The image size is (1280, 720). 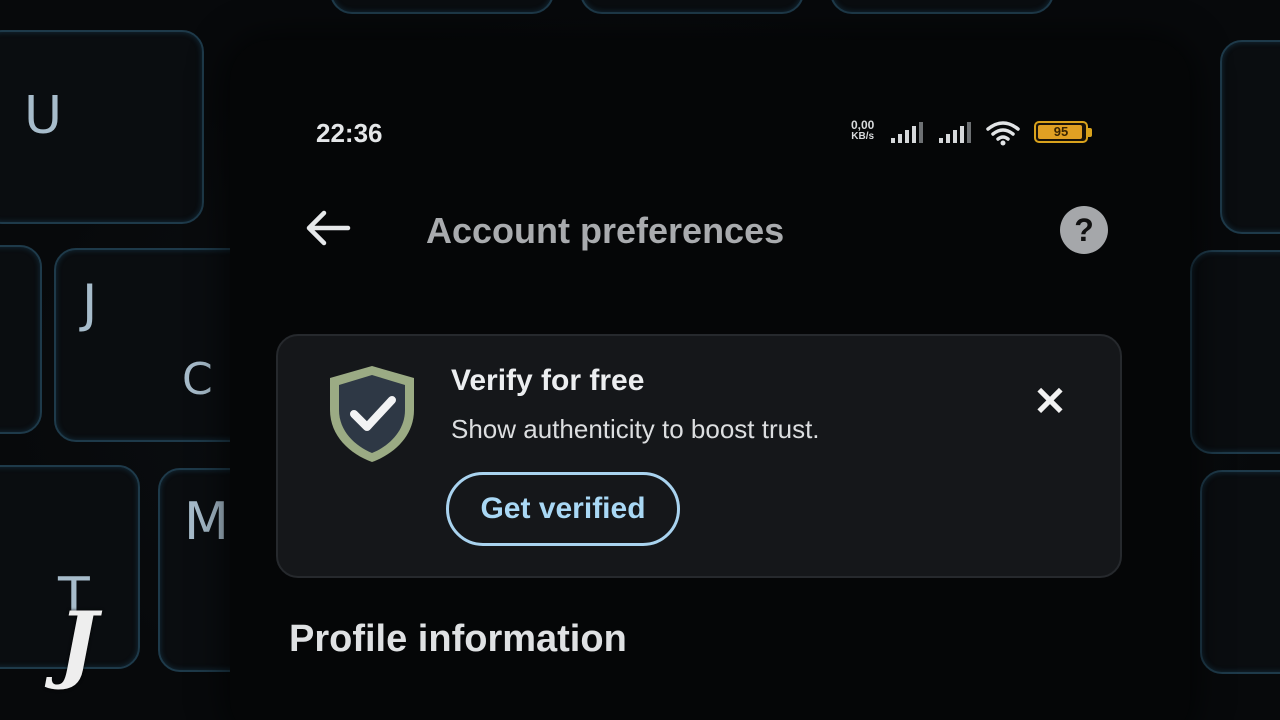 I want to click on get-verified-button: Get verified, so click(x=563, y=509).